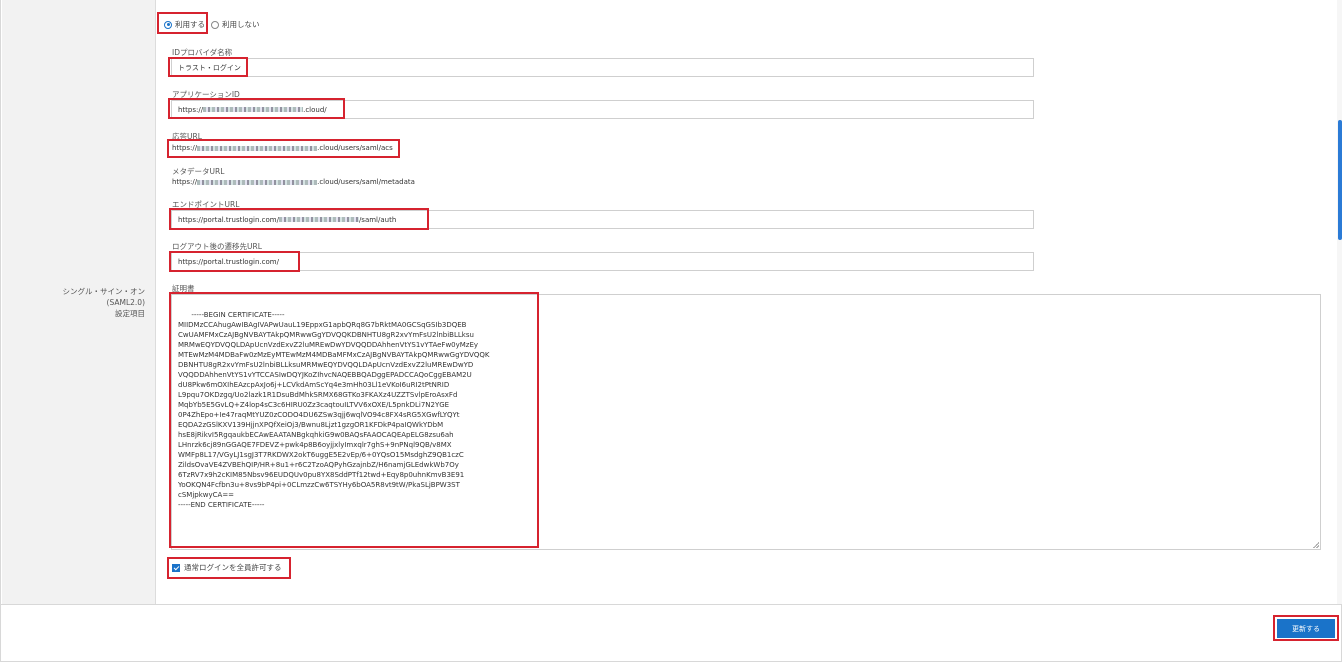  Describe the element at coordinates (206, 204) in the screenshot. I see `endpoint-url-label: エンドポイントURL` at that location.